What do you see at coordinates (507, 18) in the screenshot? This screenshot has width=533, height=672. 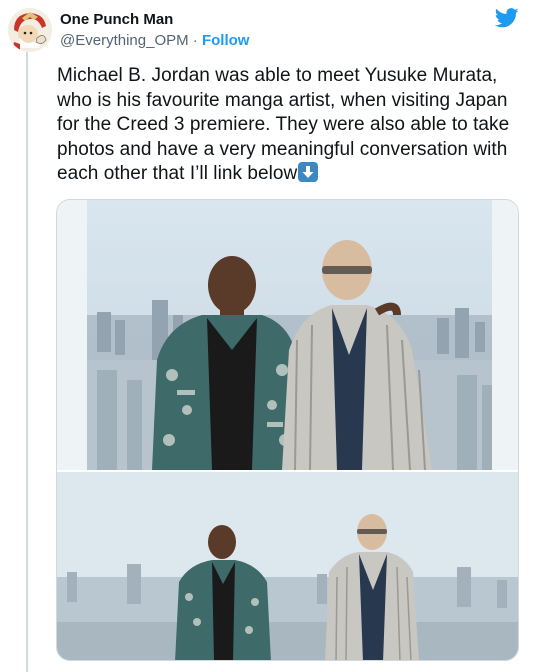 I see `twitter-bird-icon` at bounding box center [507, 18].